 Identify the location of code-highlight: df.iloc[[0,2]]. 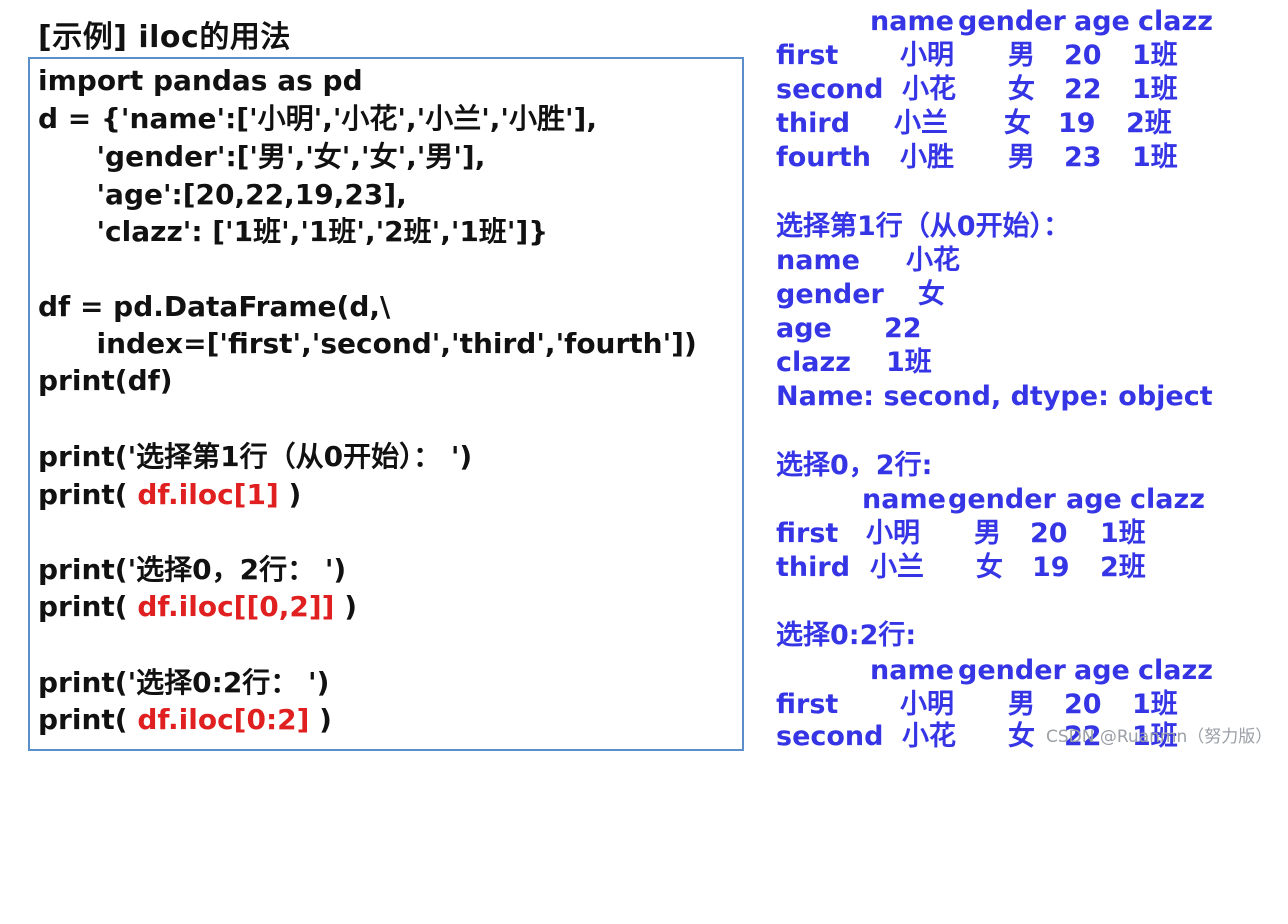
(236, 606).